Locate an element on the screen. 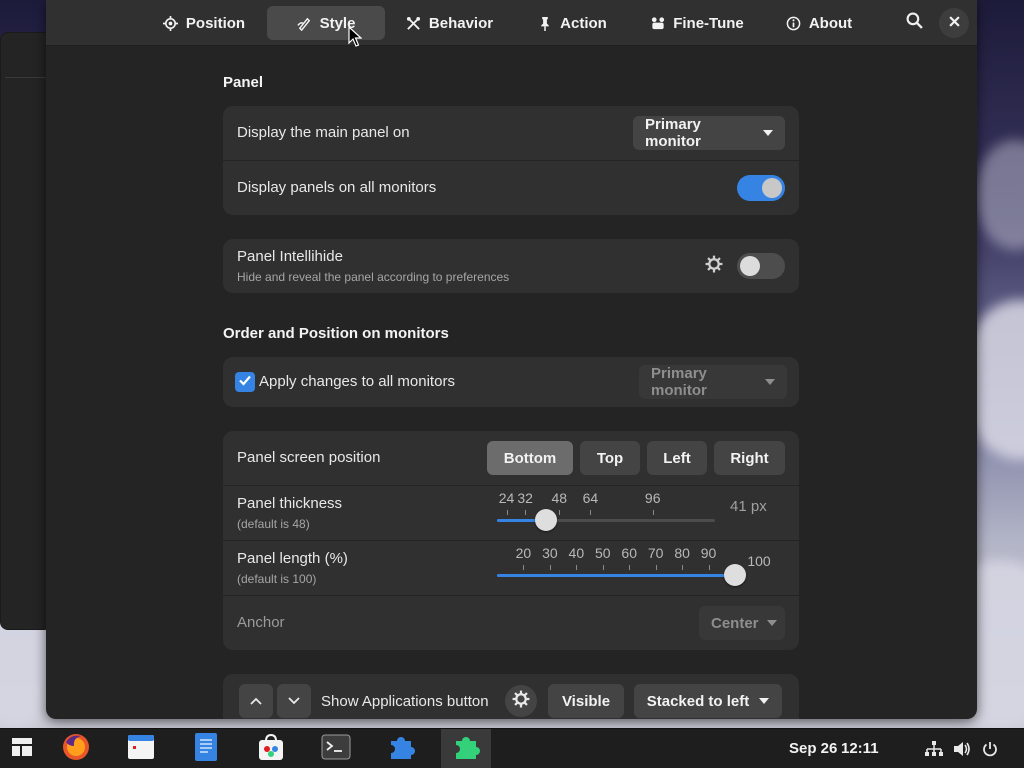 This screenshot has width=1024, height=768. move-up-button is located at coordinates (256, 701).